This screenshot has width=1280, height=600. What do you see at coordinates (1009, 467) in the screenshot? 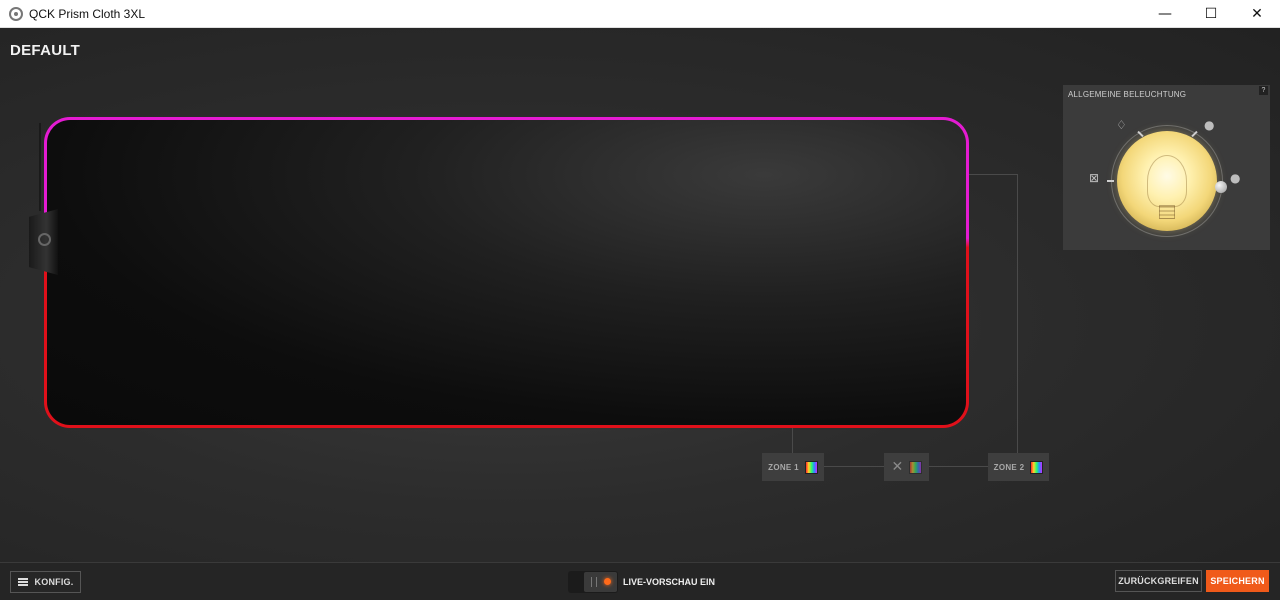
I see `zone-2-label: ZONE 2` at bounding box center [1009, 467].